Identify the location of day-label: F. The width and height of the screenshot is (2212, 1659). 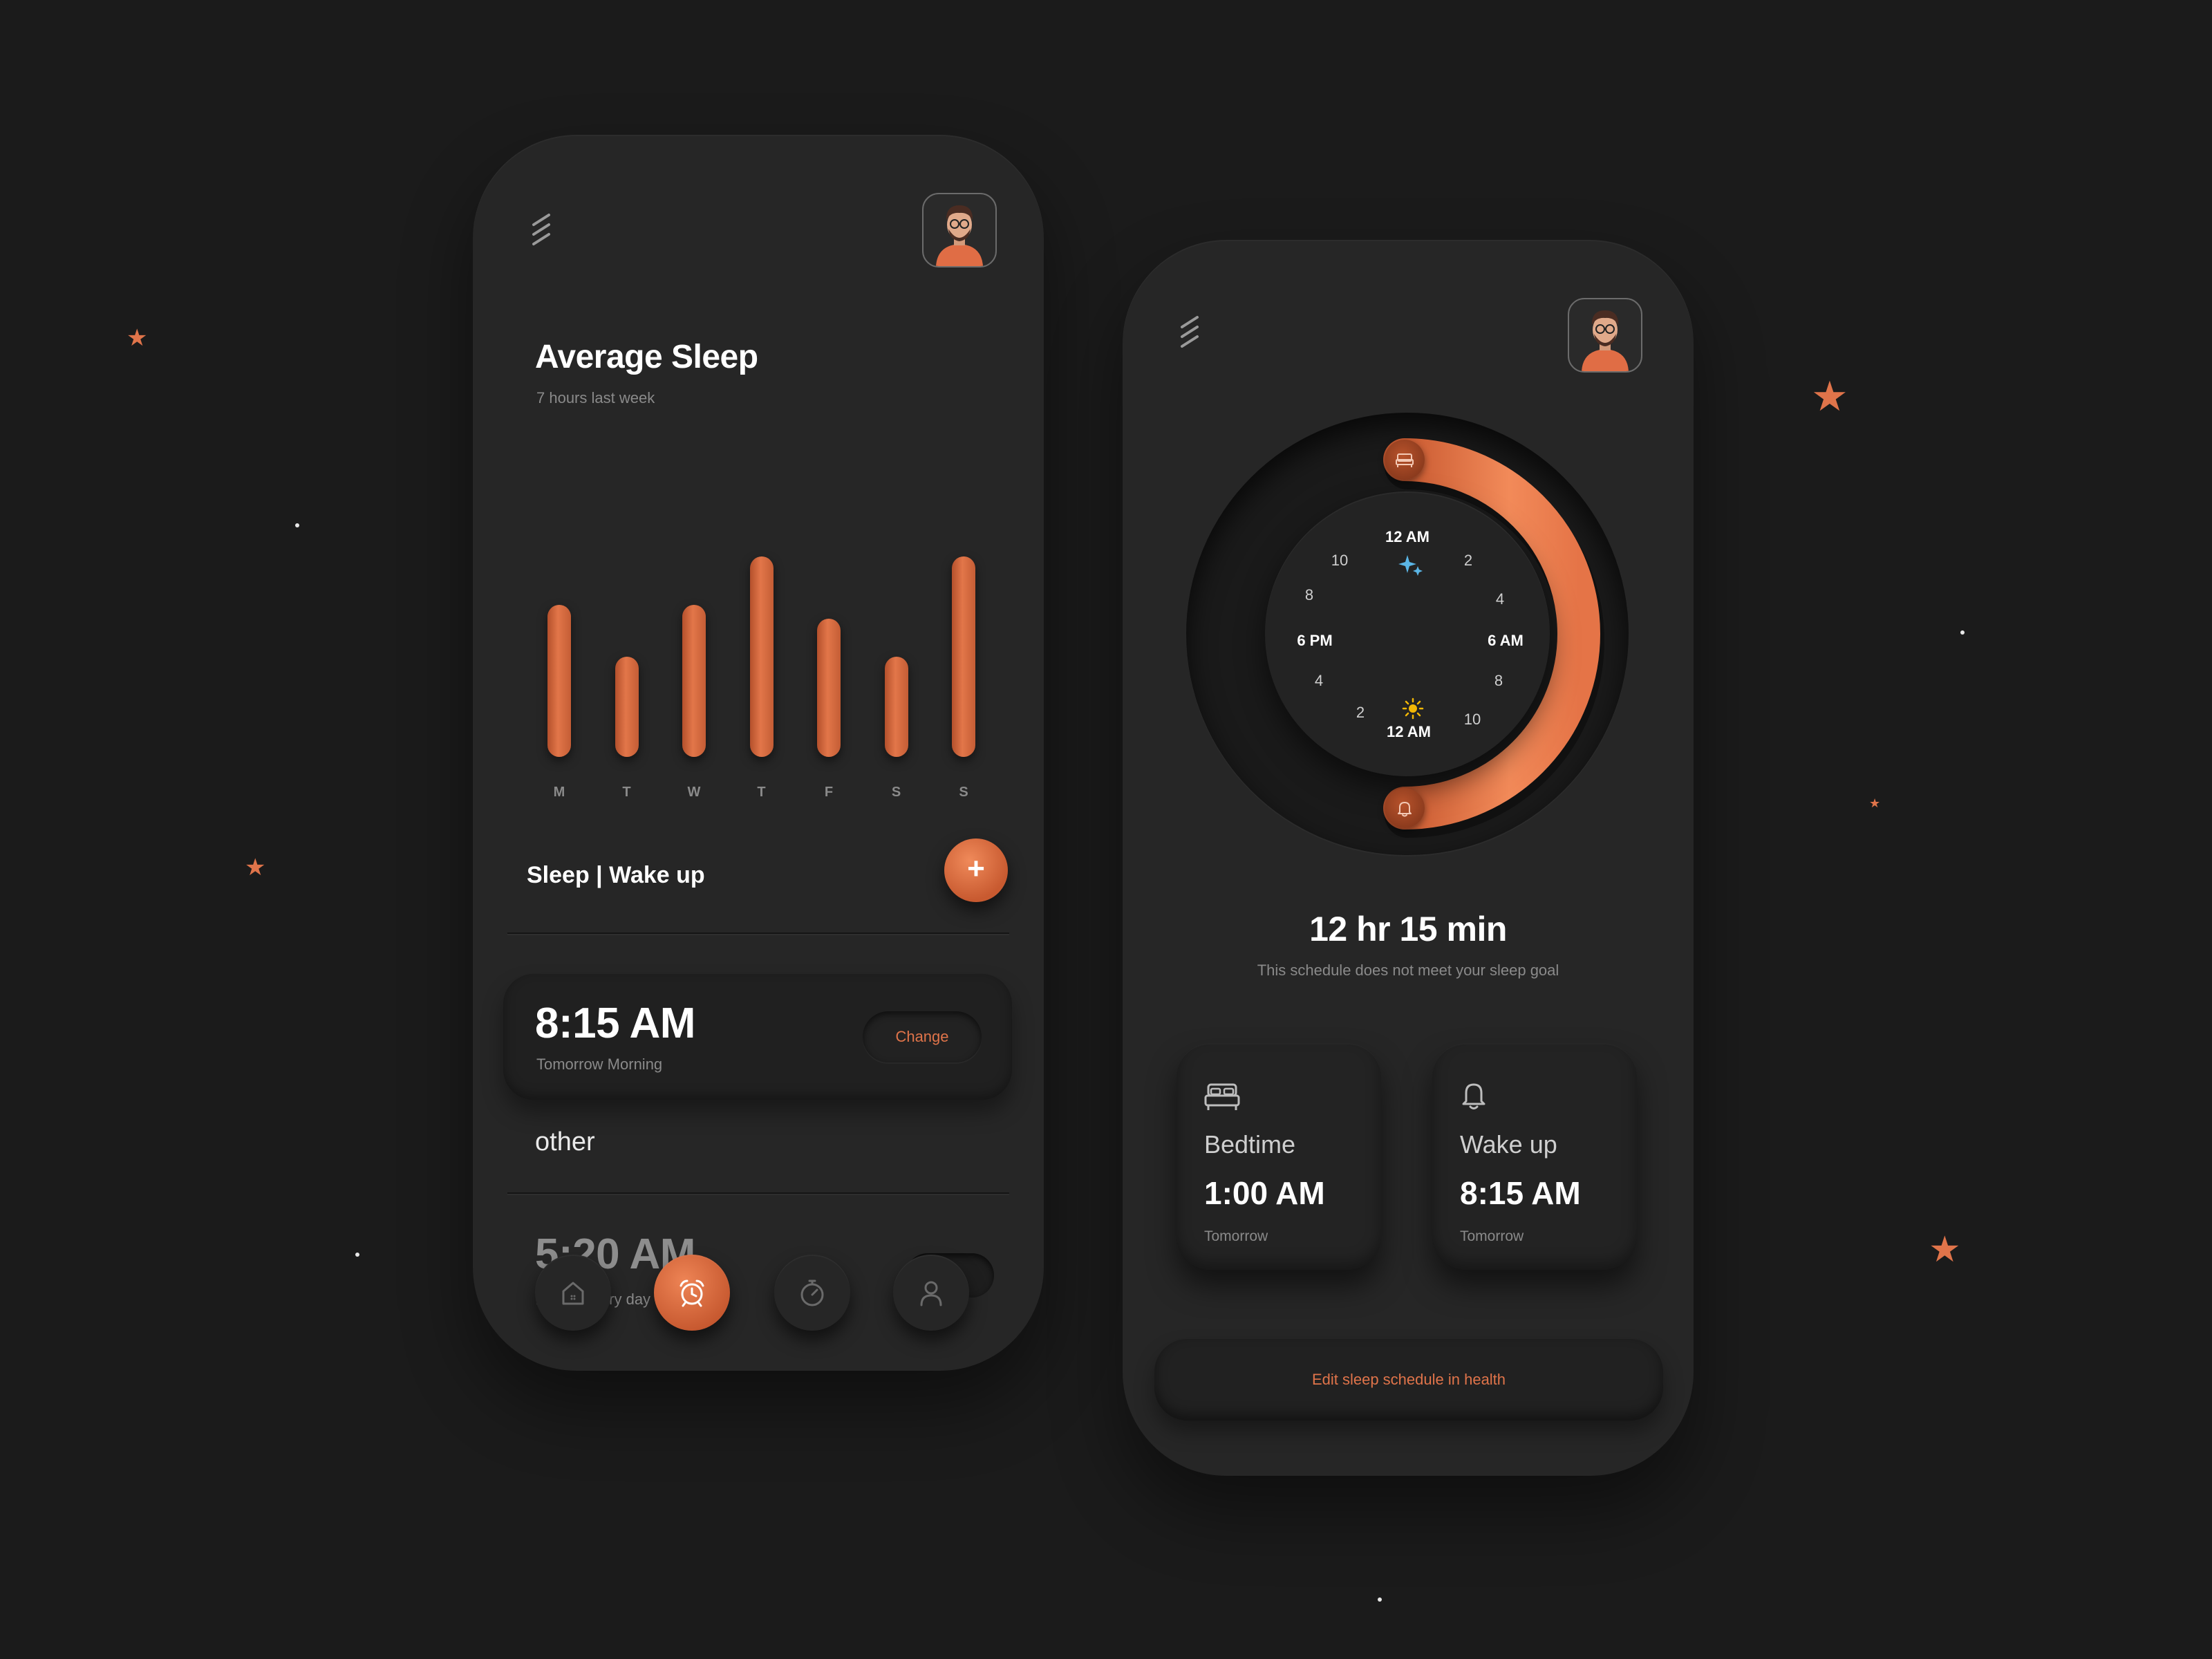
(829, 793).